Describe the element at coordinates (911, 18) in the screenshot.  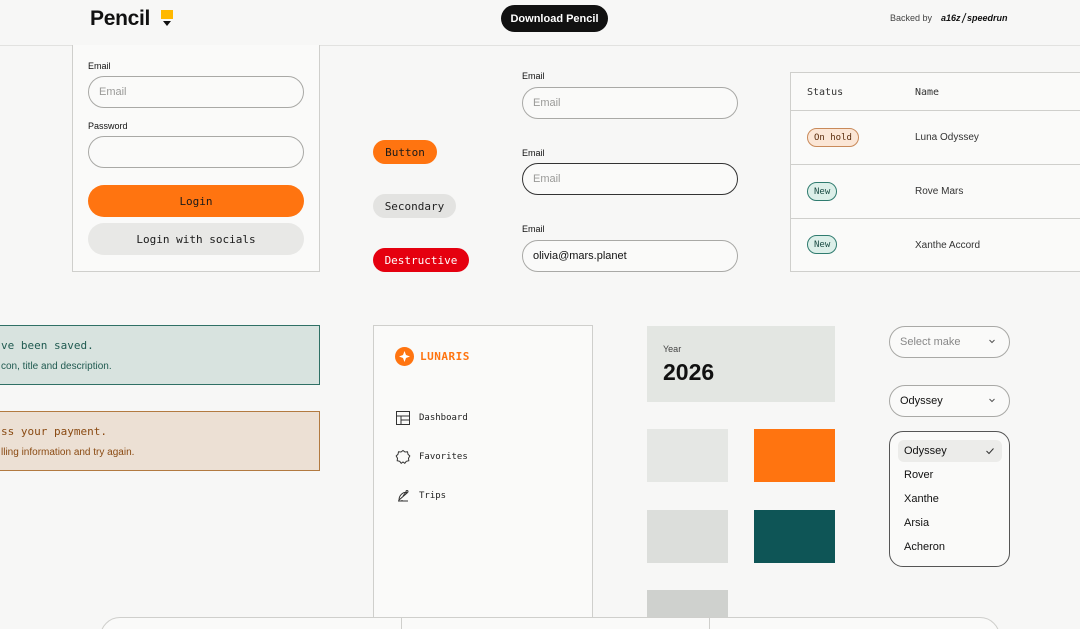
I see `backed-by-label: Backed by` at that location.